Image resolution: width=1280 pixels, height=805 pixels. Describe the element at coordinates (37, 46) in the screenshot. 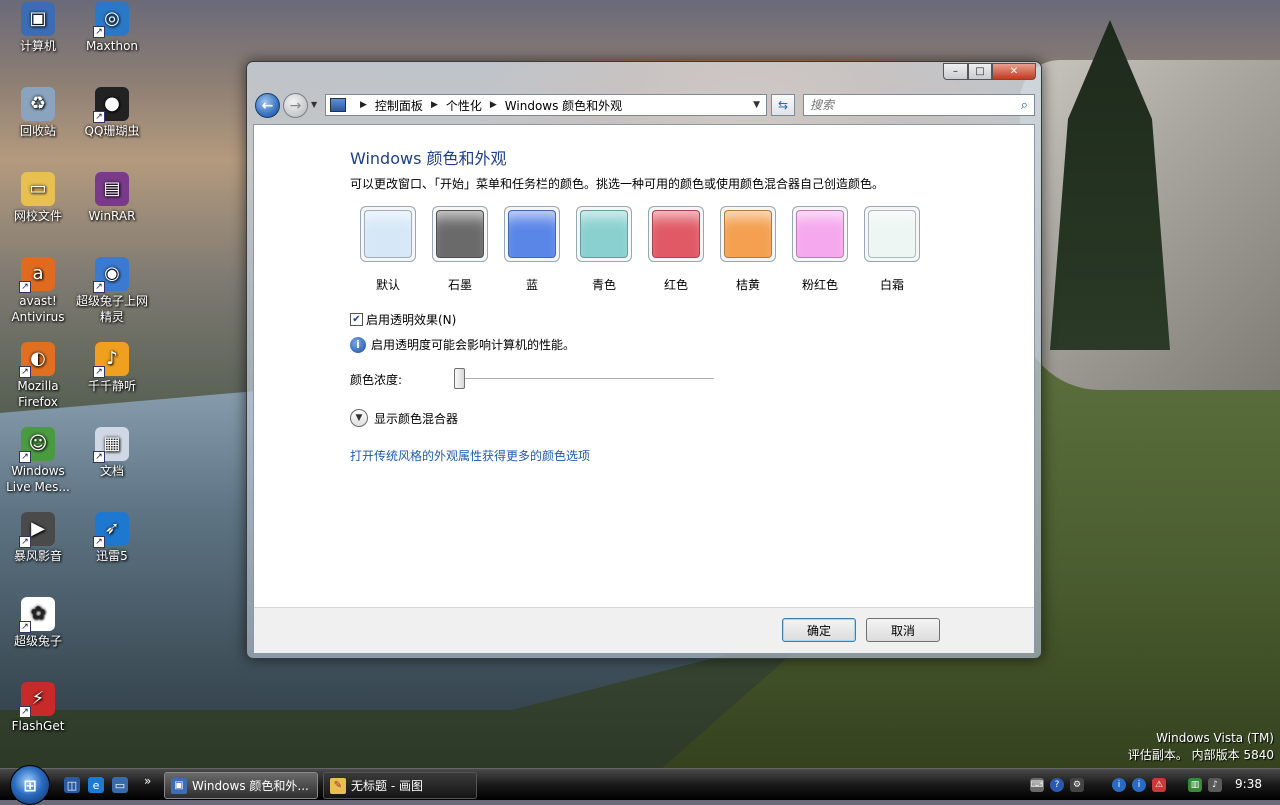

I see `desktop-icon-label: 计算机` at that location.